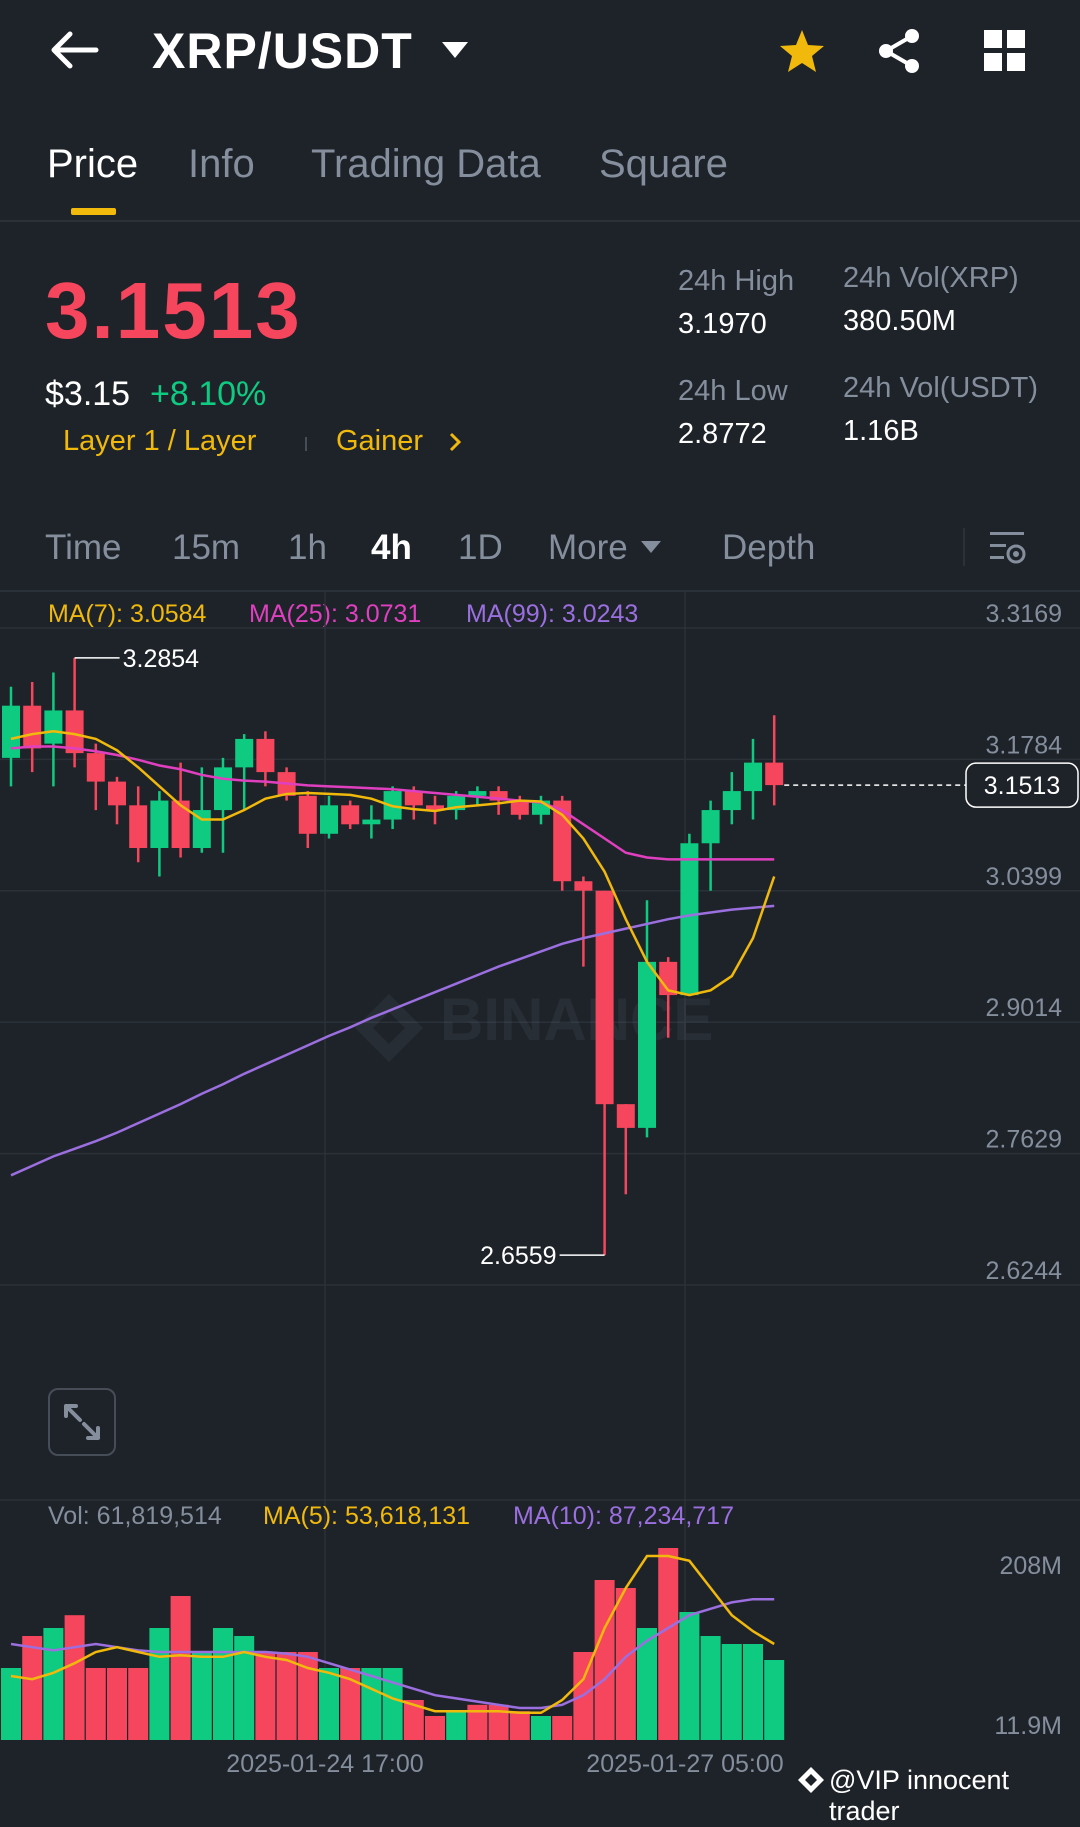  Describe the element at coordinates (540, 551) in the screenshot. I see `interval-bar: Time 15m 1h 4h 1D More Depth` at that location.